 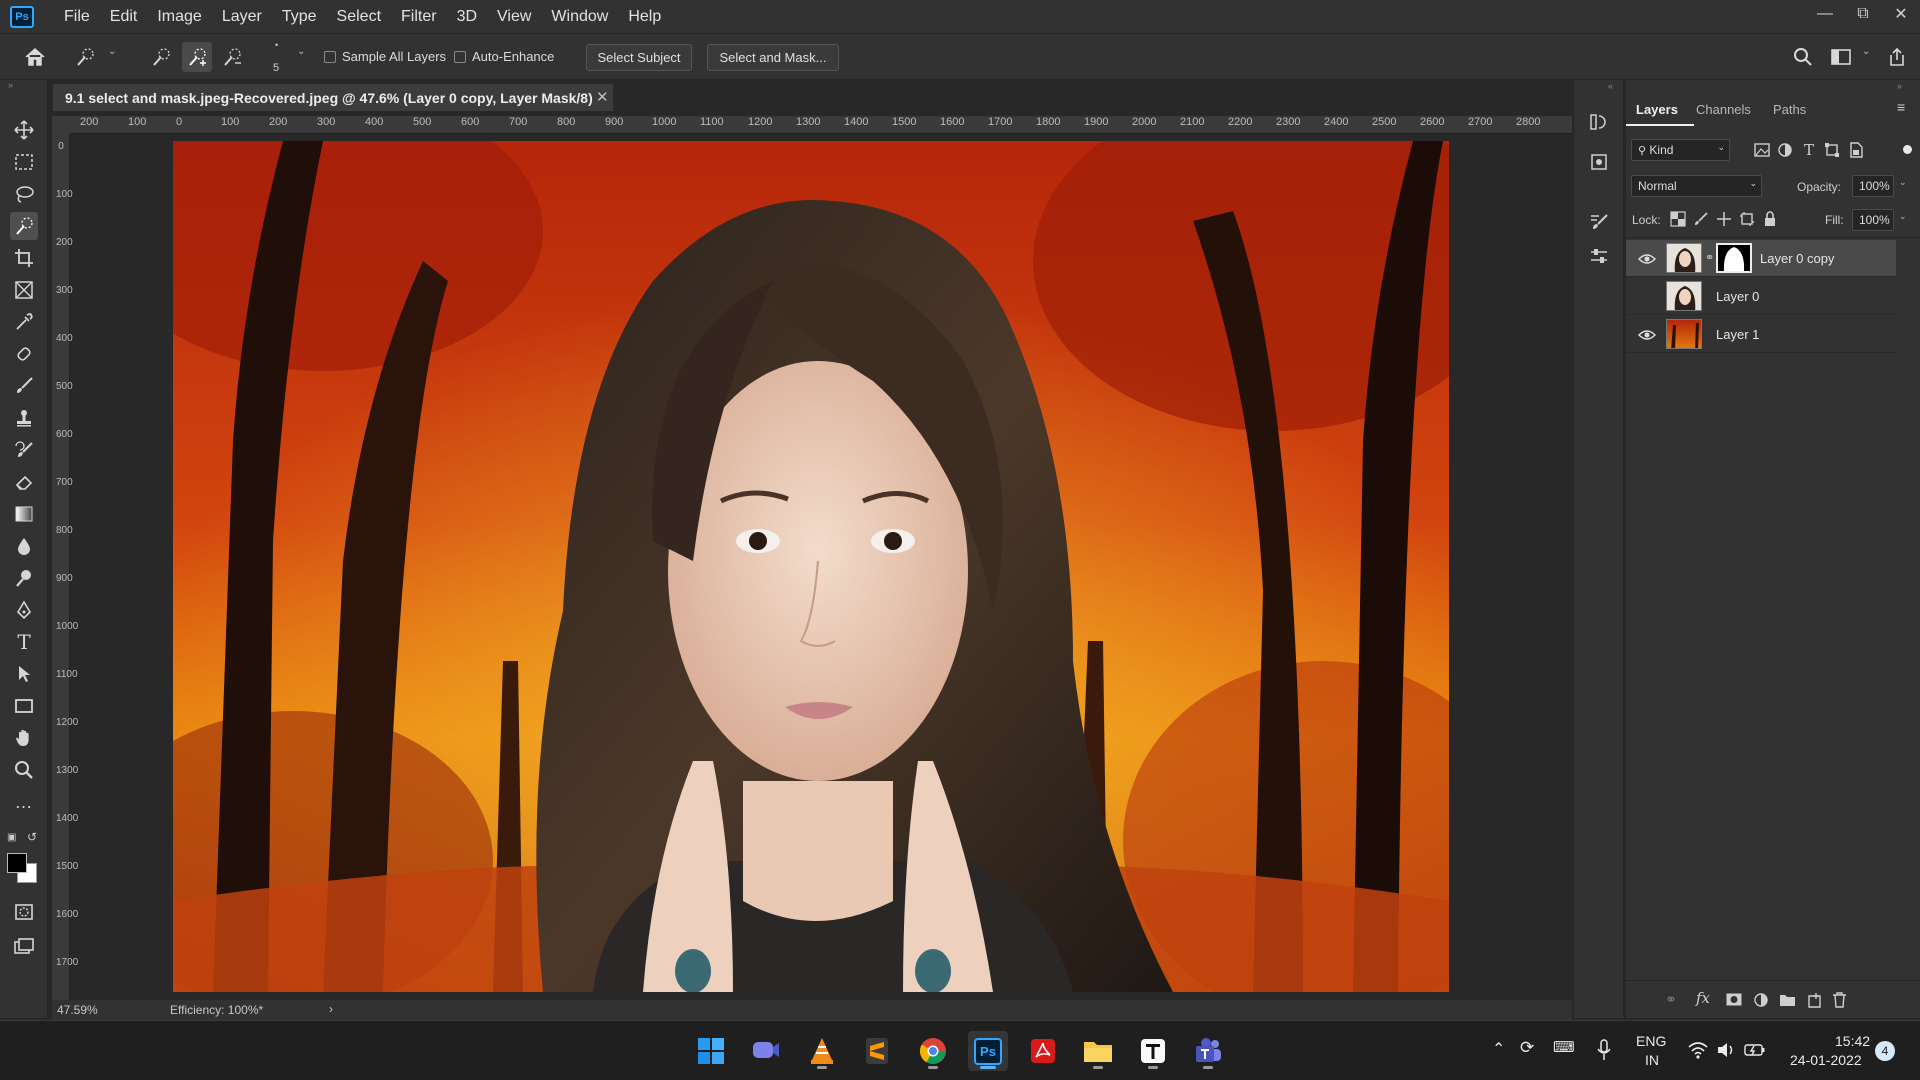 What do you see at coordinates (933, 1051) in the screenshot?
I see `chrome-icon` at bounding box center [933, 1051].